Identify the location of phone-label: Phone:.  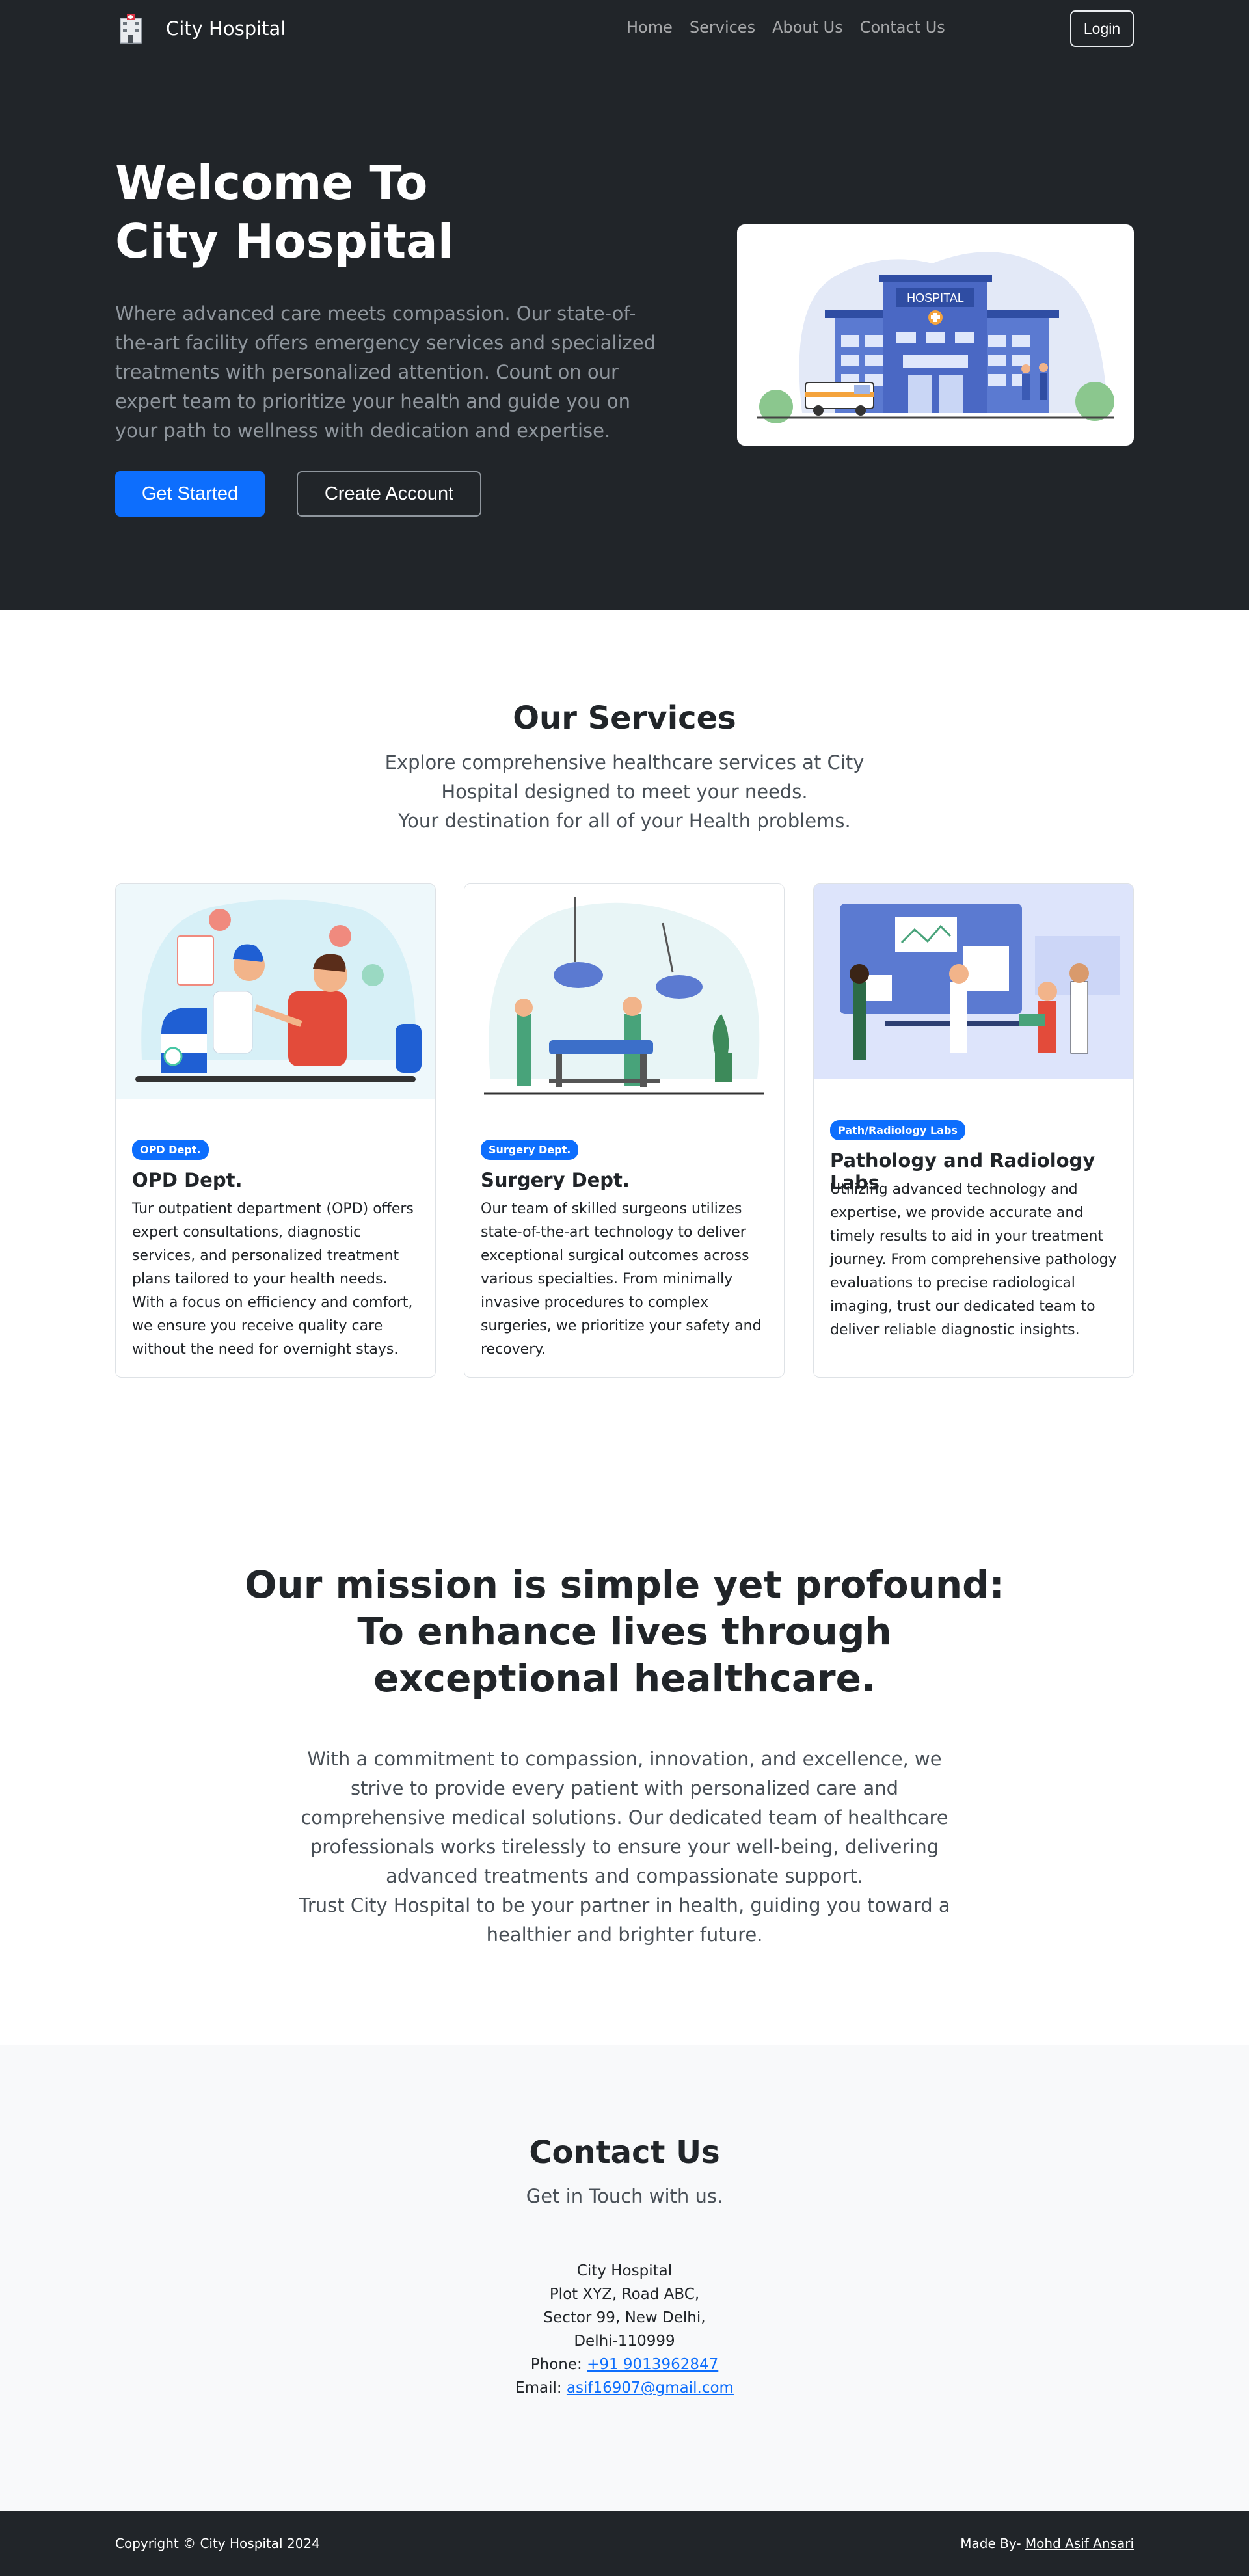
(556, 2364).